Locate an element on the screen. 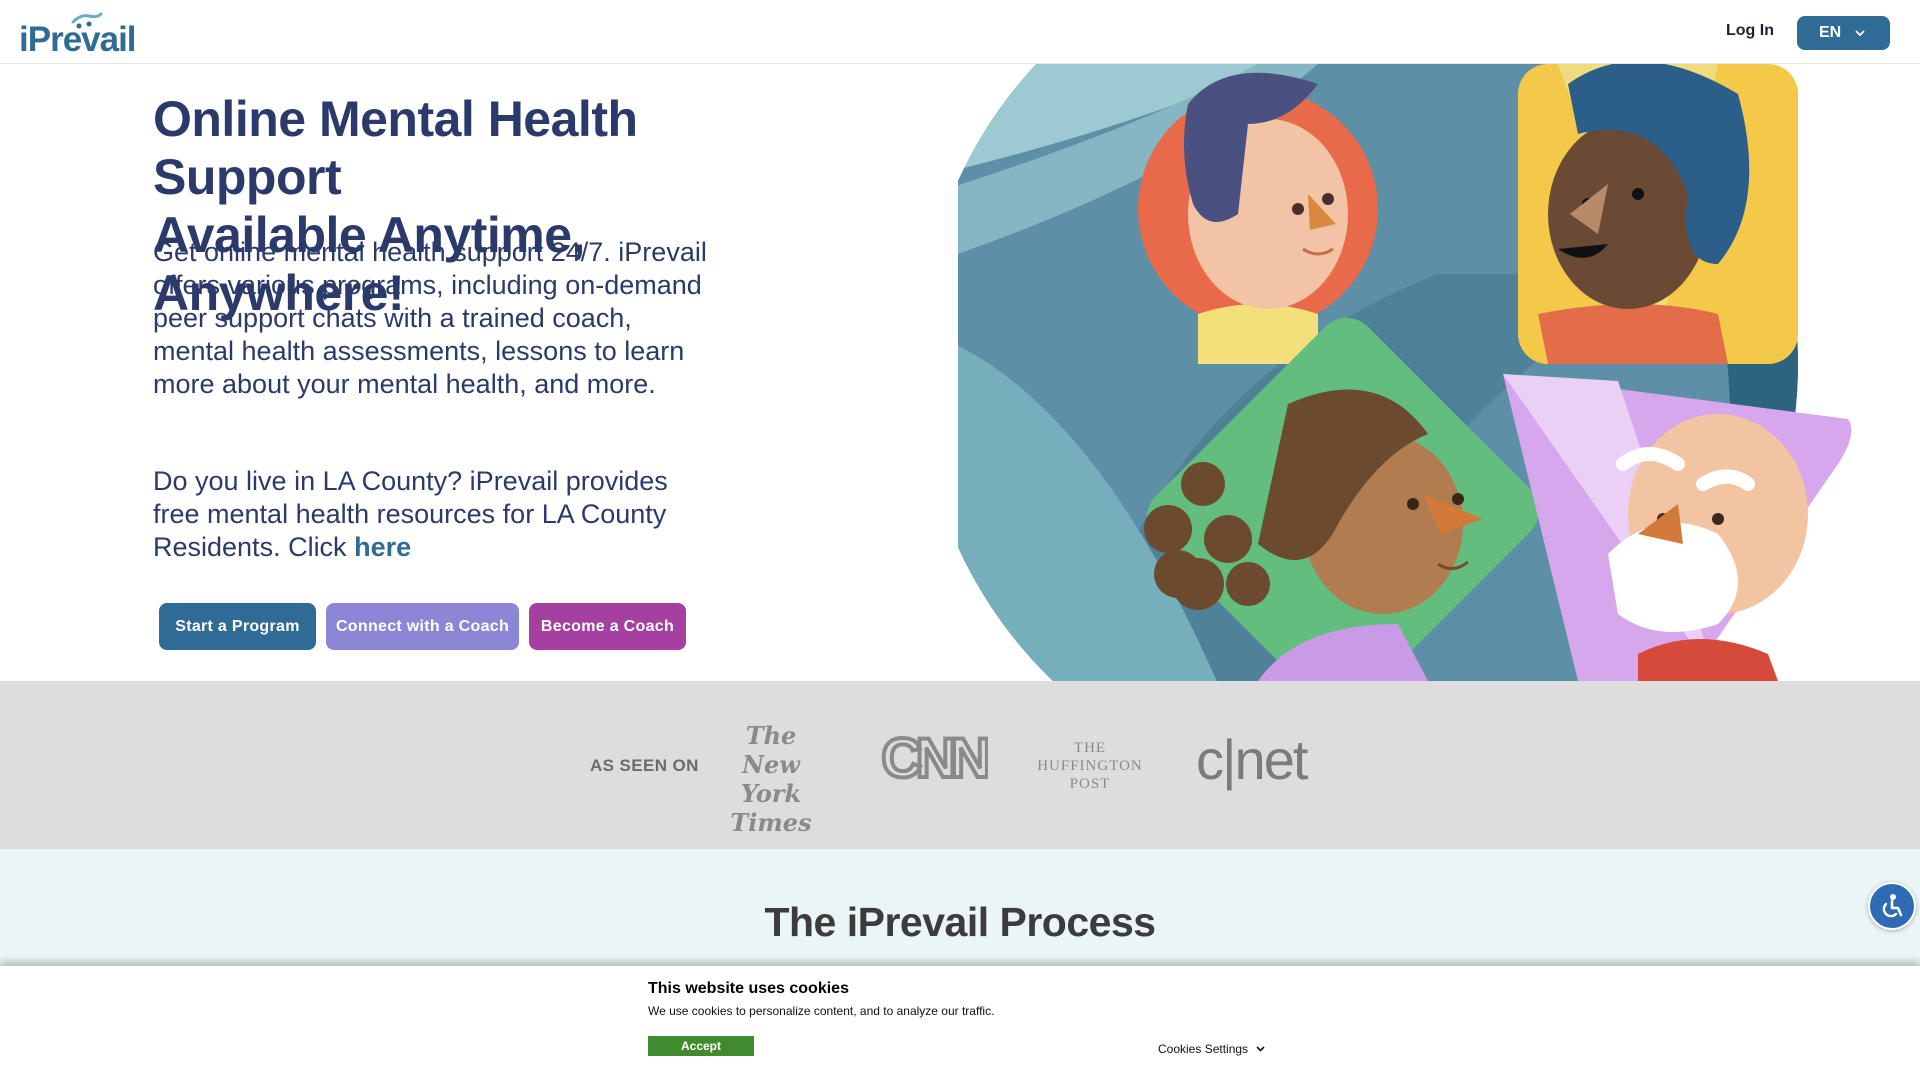 Image resolution: width=1920 pixels, height=1080 pixels. hero-title-line1: Online Mental Health Support is located at coordinates (395, 148).